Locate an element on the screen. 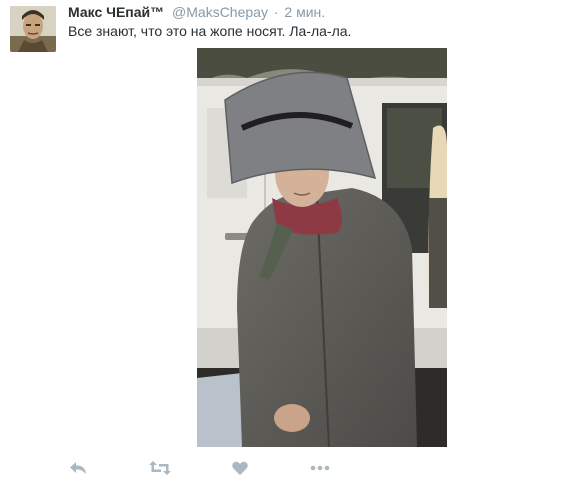 This screenshot has width=571, height=485. fullname: Макс ЧЕпай™ is located at coordinates (116, 12).